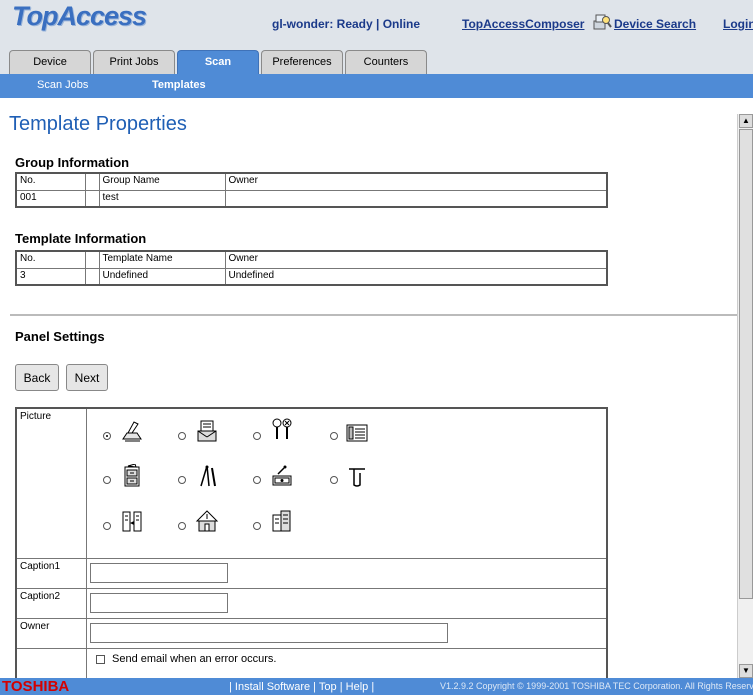  Describe the element at coordinates (311, 663) in the screenshot. I see `email-error-row: Send email when an error occurs.` at that location.